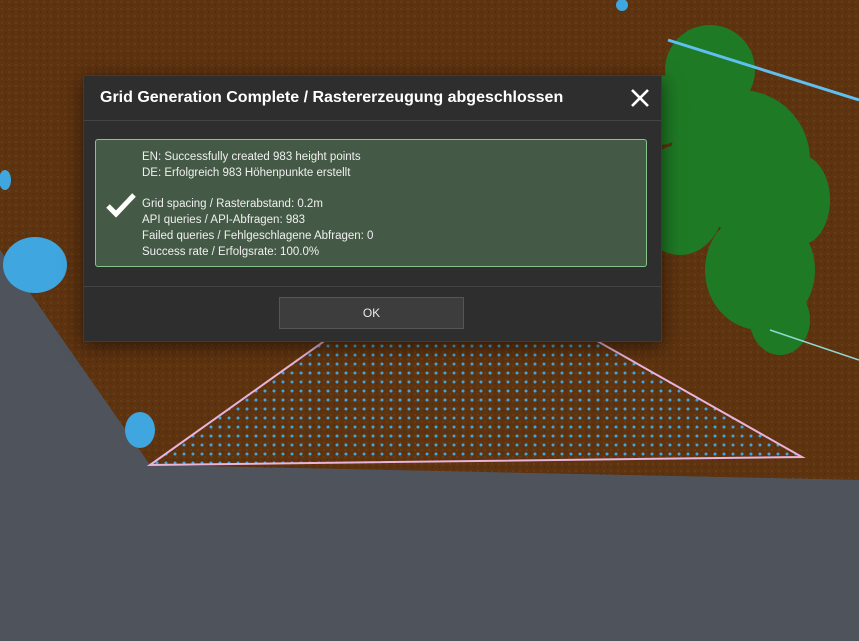  What do you see at coordinates (246, 173) in the screenshot?
I see `message-de: DE: Erfolgreich 983 Höhenpunkte erstellt` at bounding box center [246, 173].